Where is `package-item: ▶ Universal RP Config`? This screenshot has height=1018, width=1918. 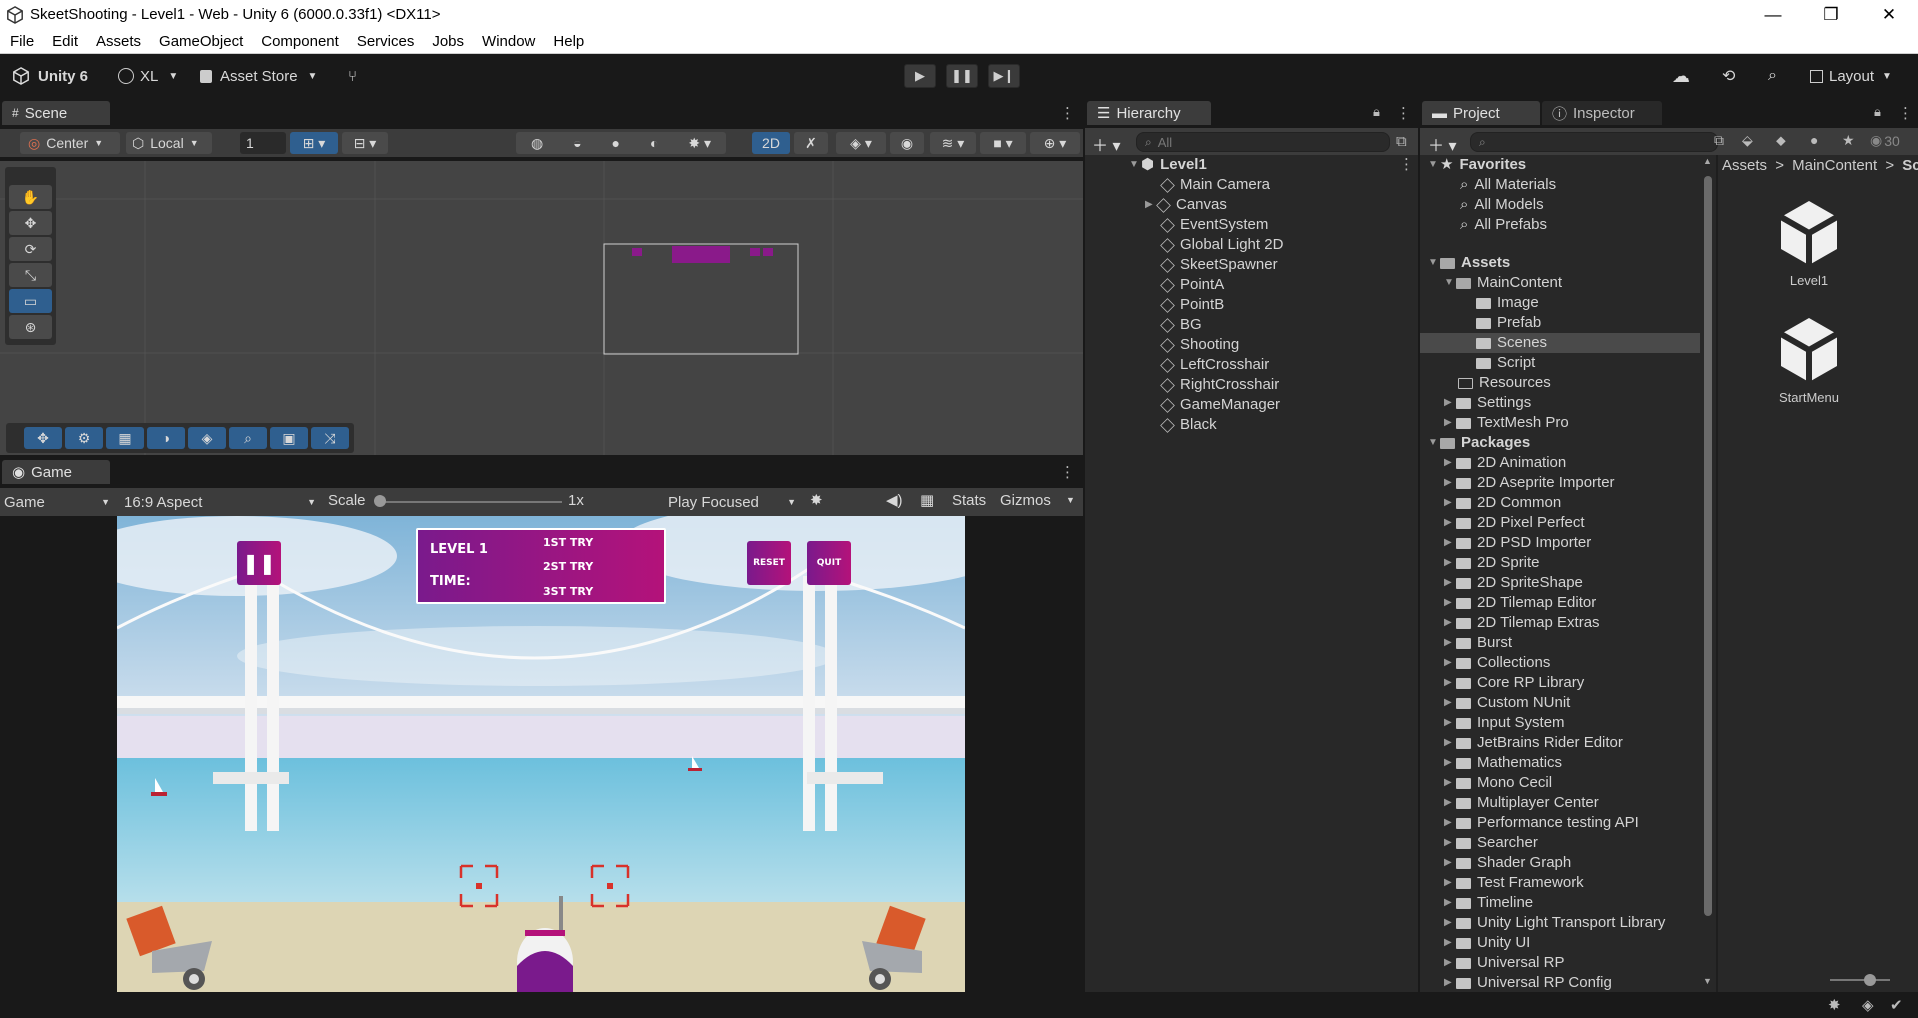
package-item: ▶ Universal RP Config is located at coordinates (1528, 982).